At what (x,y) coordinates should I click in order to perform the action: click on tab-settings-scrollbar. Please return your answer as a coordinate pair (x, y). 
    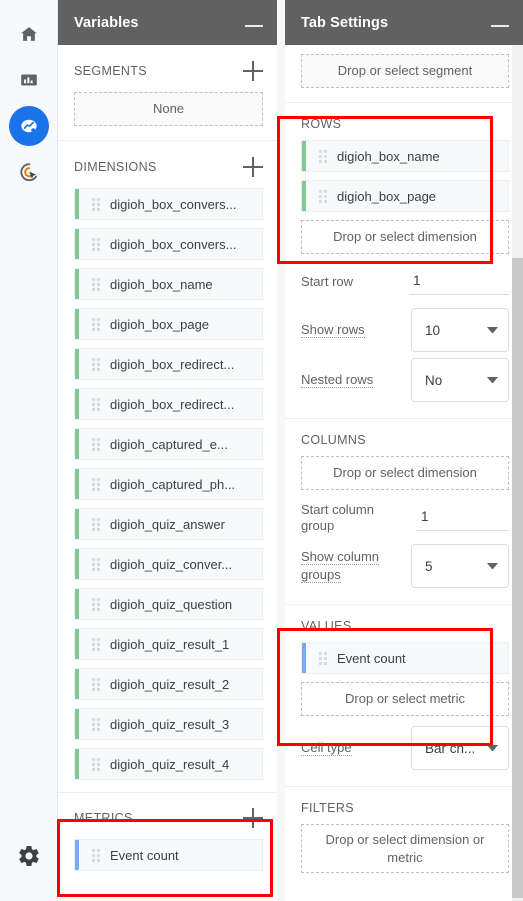
    Looking at the image, I should click on (517, 473).